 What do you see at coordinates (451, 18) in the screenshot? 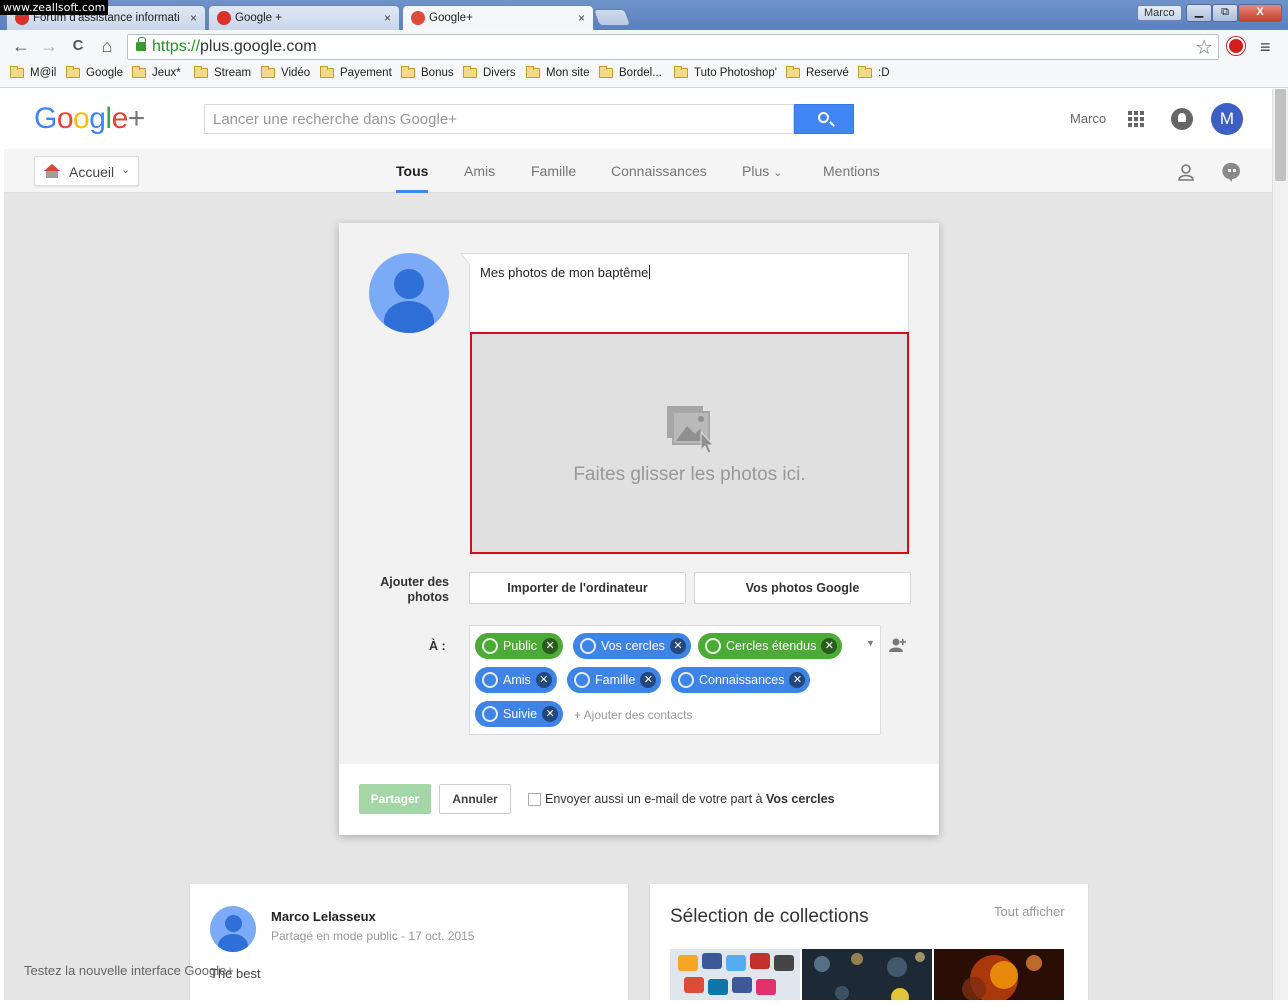
I see `tab-title: Google+` at bounding box center [451, 18].